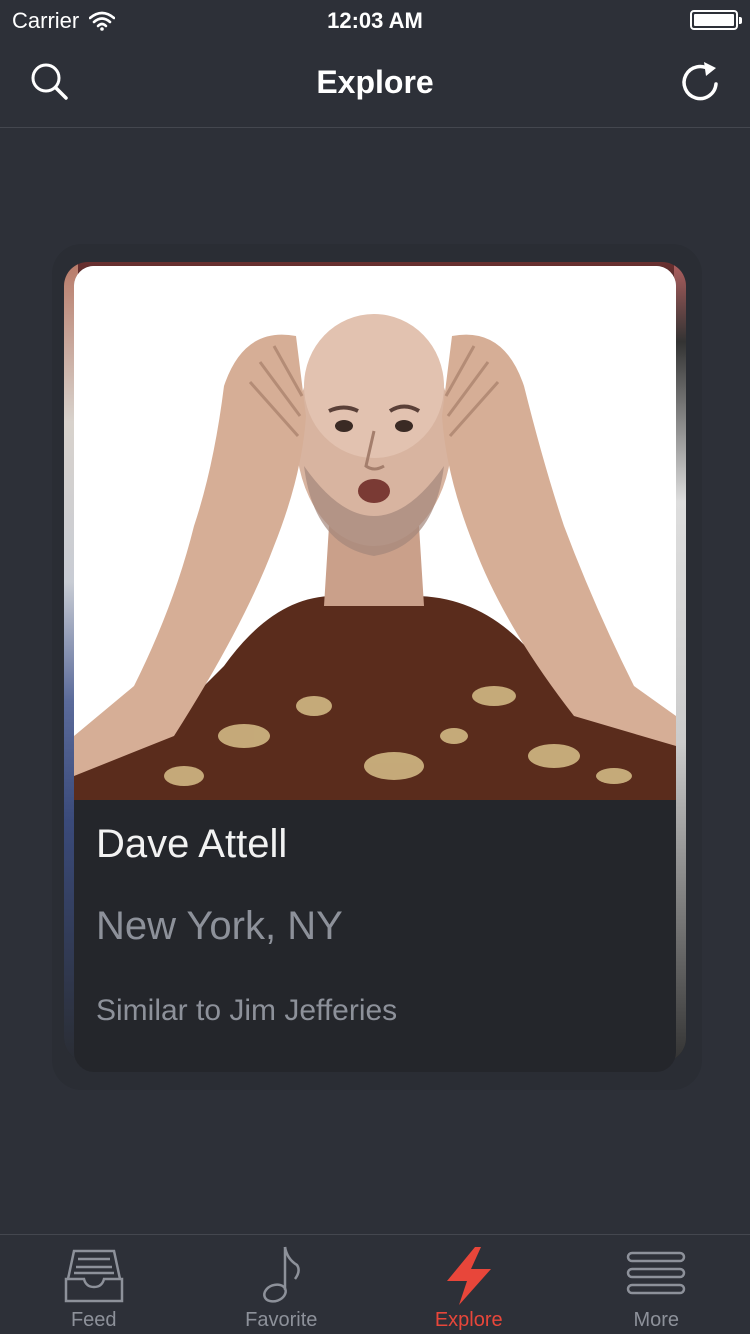  What do you see at coordinates (219, 926) in the screenshot?
I see `artist-location: New York, NY` at bounding box center [219, 926].